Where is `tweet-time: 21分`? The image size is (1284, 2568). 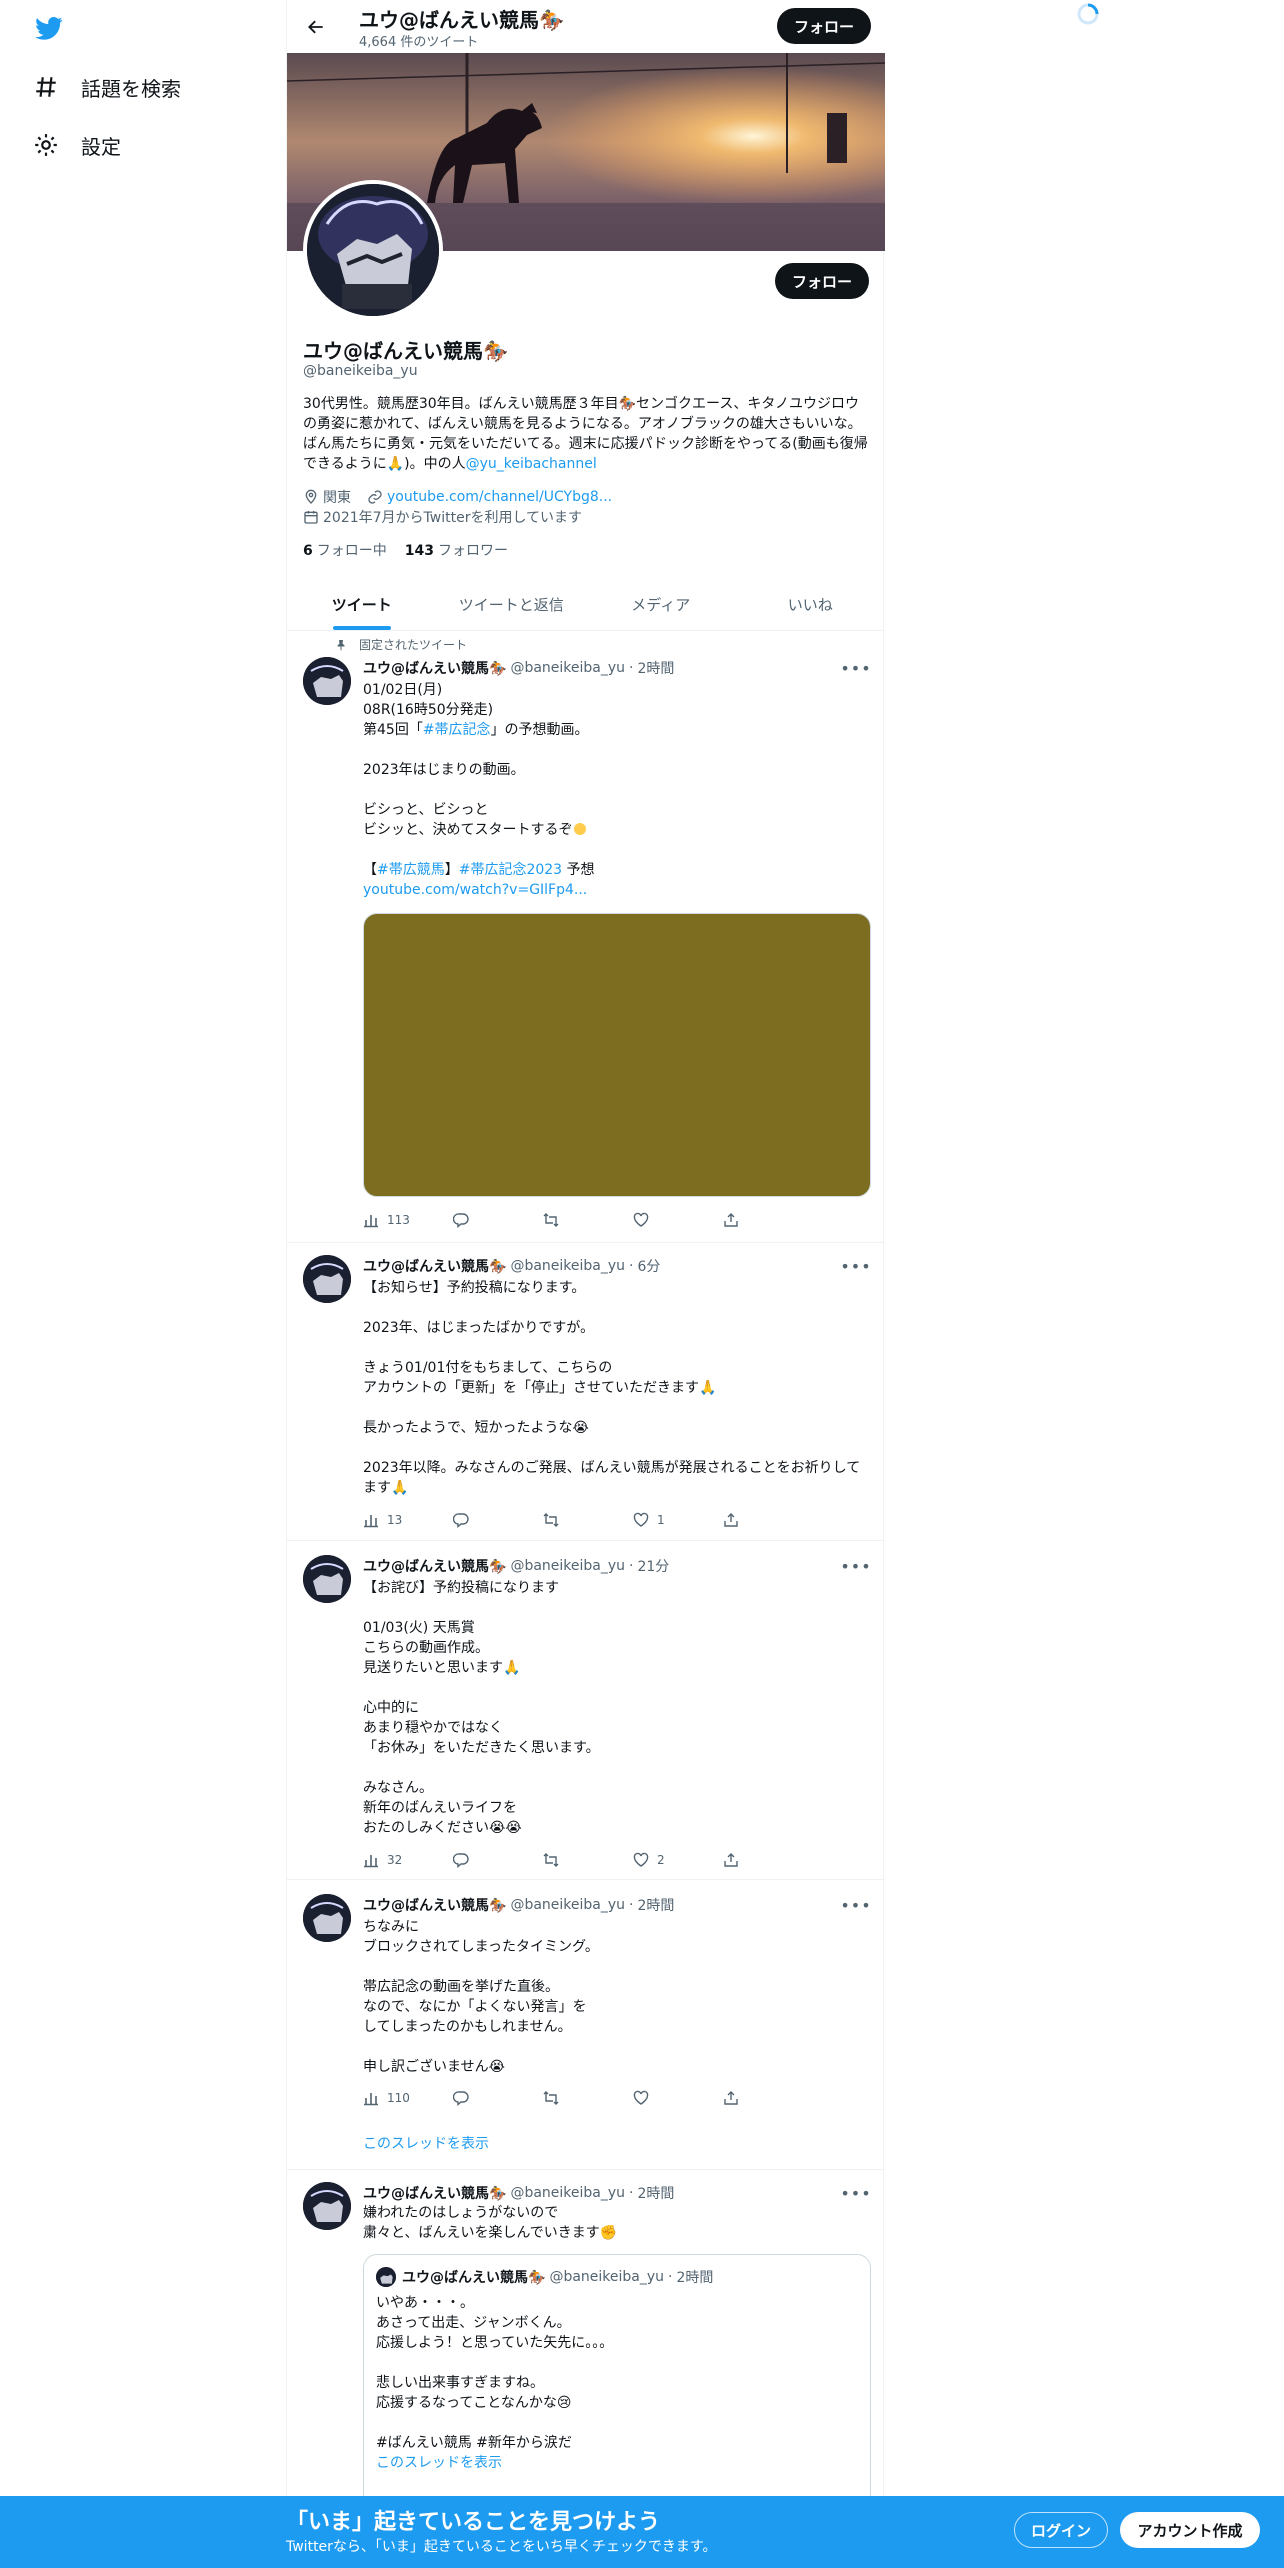
tweet-time: 21分 is located at coordinates (653, 1566).